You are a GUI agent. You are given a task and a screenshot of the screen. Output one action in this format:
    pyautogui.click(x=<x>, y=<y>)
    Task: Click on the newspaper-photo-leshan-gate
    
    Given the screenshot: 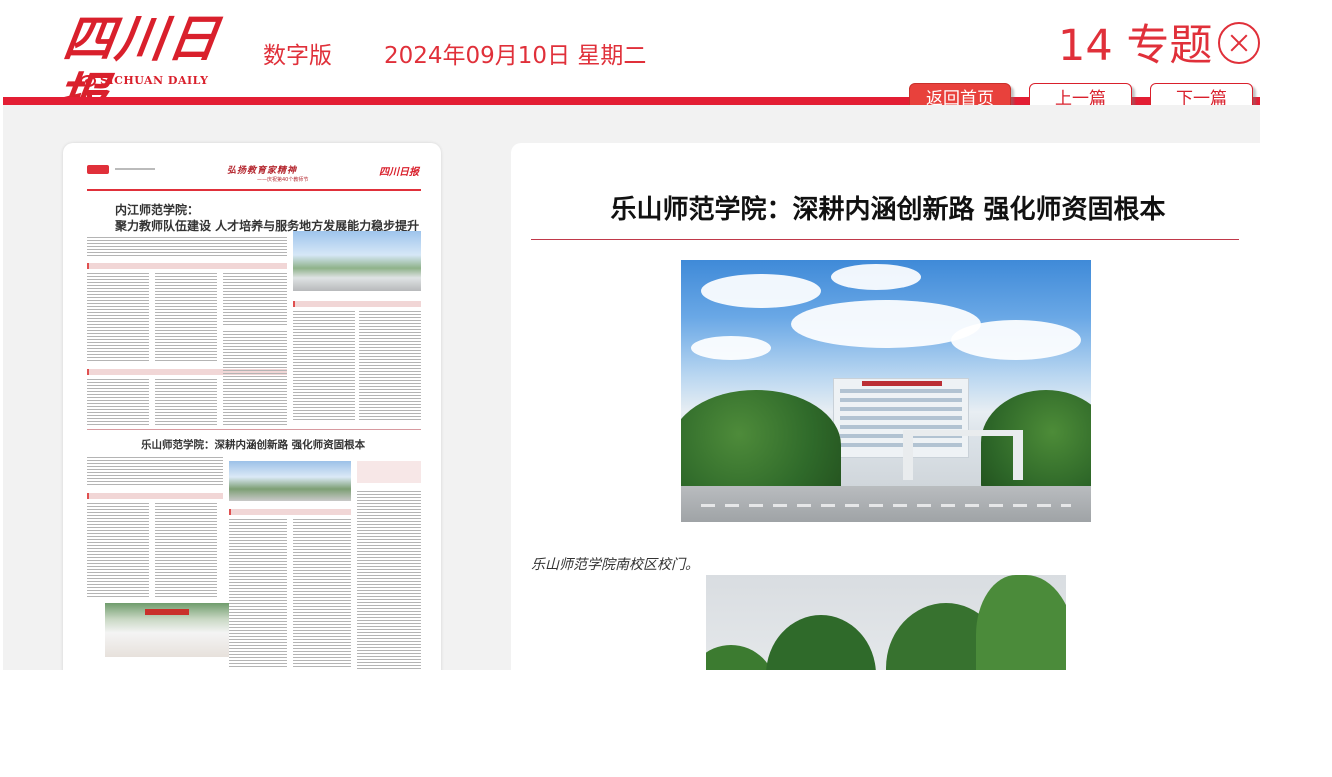 What is the action you would take?
    pyautogui.click(x=290, y=481)
    